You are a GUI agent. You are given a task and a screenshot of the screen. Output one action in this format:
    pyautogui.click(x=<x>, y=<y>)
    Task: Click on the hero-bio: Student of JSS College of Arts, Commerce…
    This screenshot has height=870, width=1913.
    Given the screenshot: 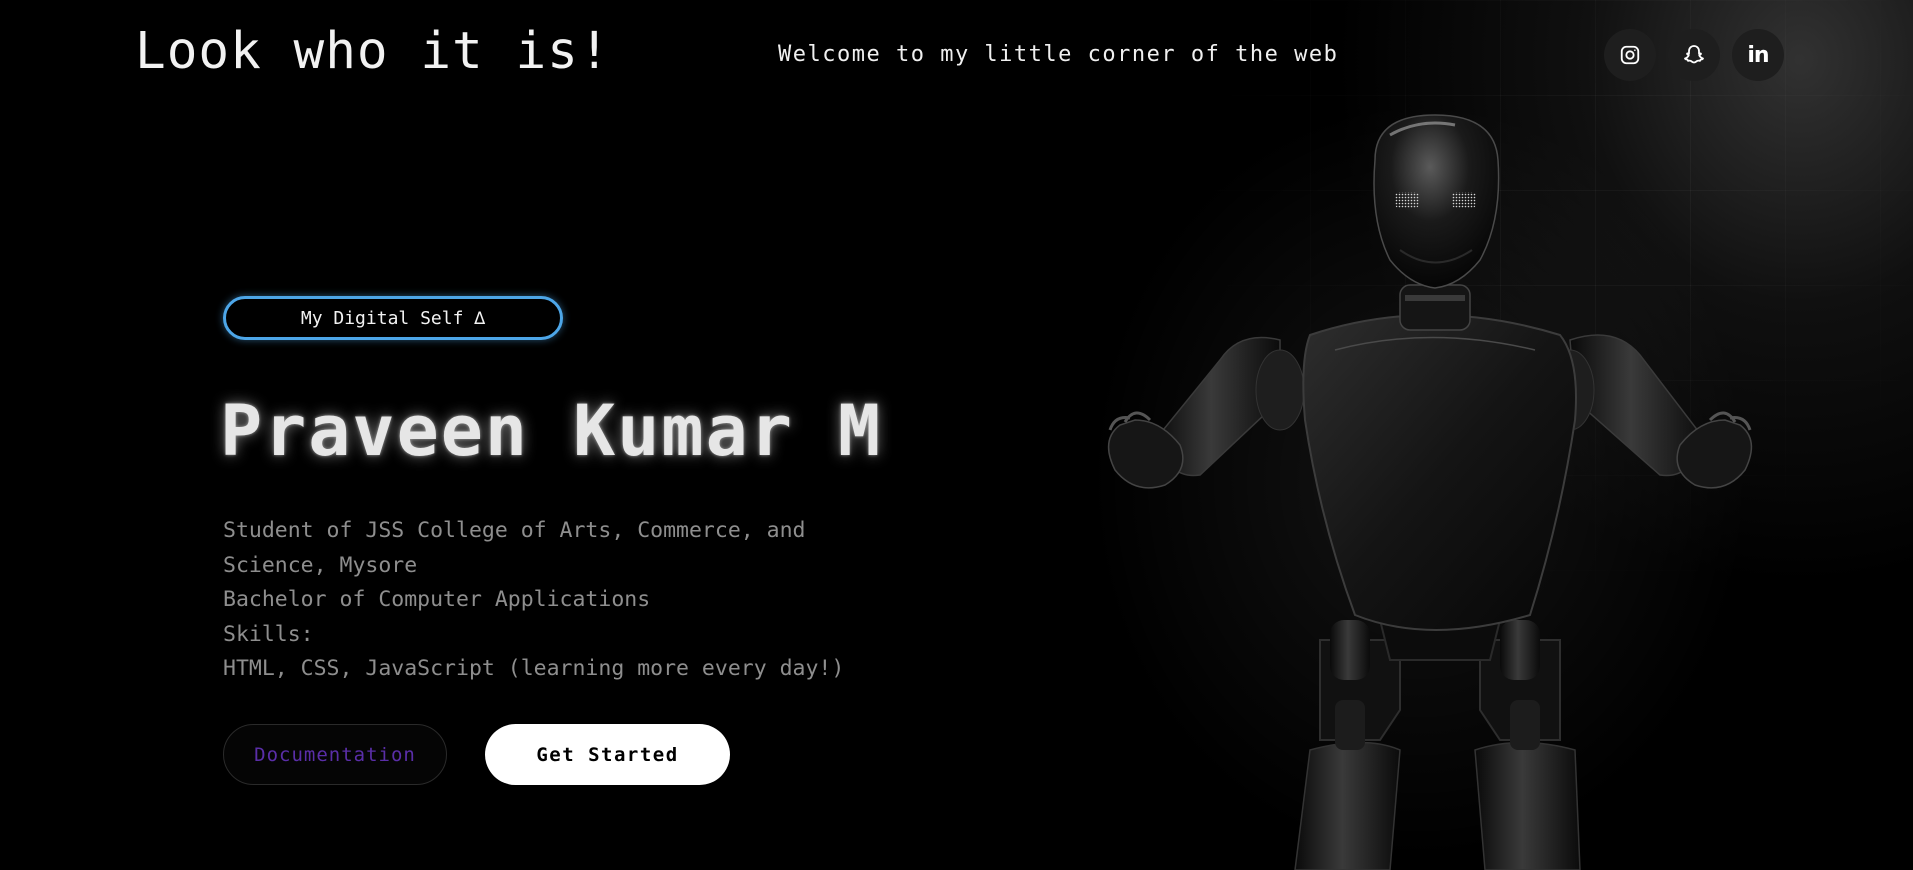 What is the action you would take?
    pyautogui.click(x=568, y=600)
    